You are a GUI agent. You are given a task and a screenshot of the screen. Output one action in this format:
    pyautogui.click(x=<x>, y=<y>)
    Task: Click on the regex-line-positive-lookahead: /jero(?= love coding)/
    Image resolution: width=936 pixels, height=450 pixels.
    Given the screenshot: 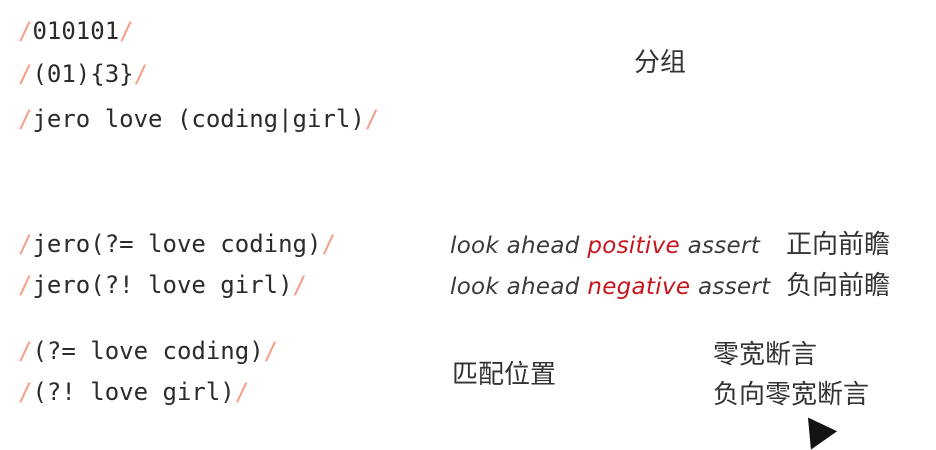 What is the action you would take?
    pyautogui.click(x=177, y=244)
    